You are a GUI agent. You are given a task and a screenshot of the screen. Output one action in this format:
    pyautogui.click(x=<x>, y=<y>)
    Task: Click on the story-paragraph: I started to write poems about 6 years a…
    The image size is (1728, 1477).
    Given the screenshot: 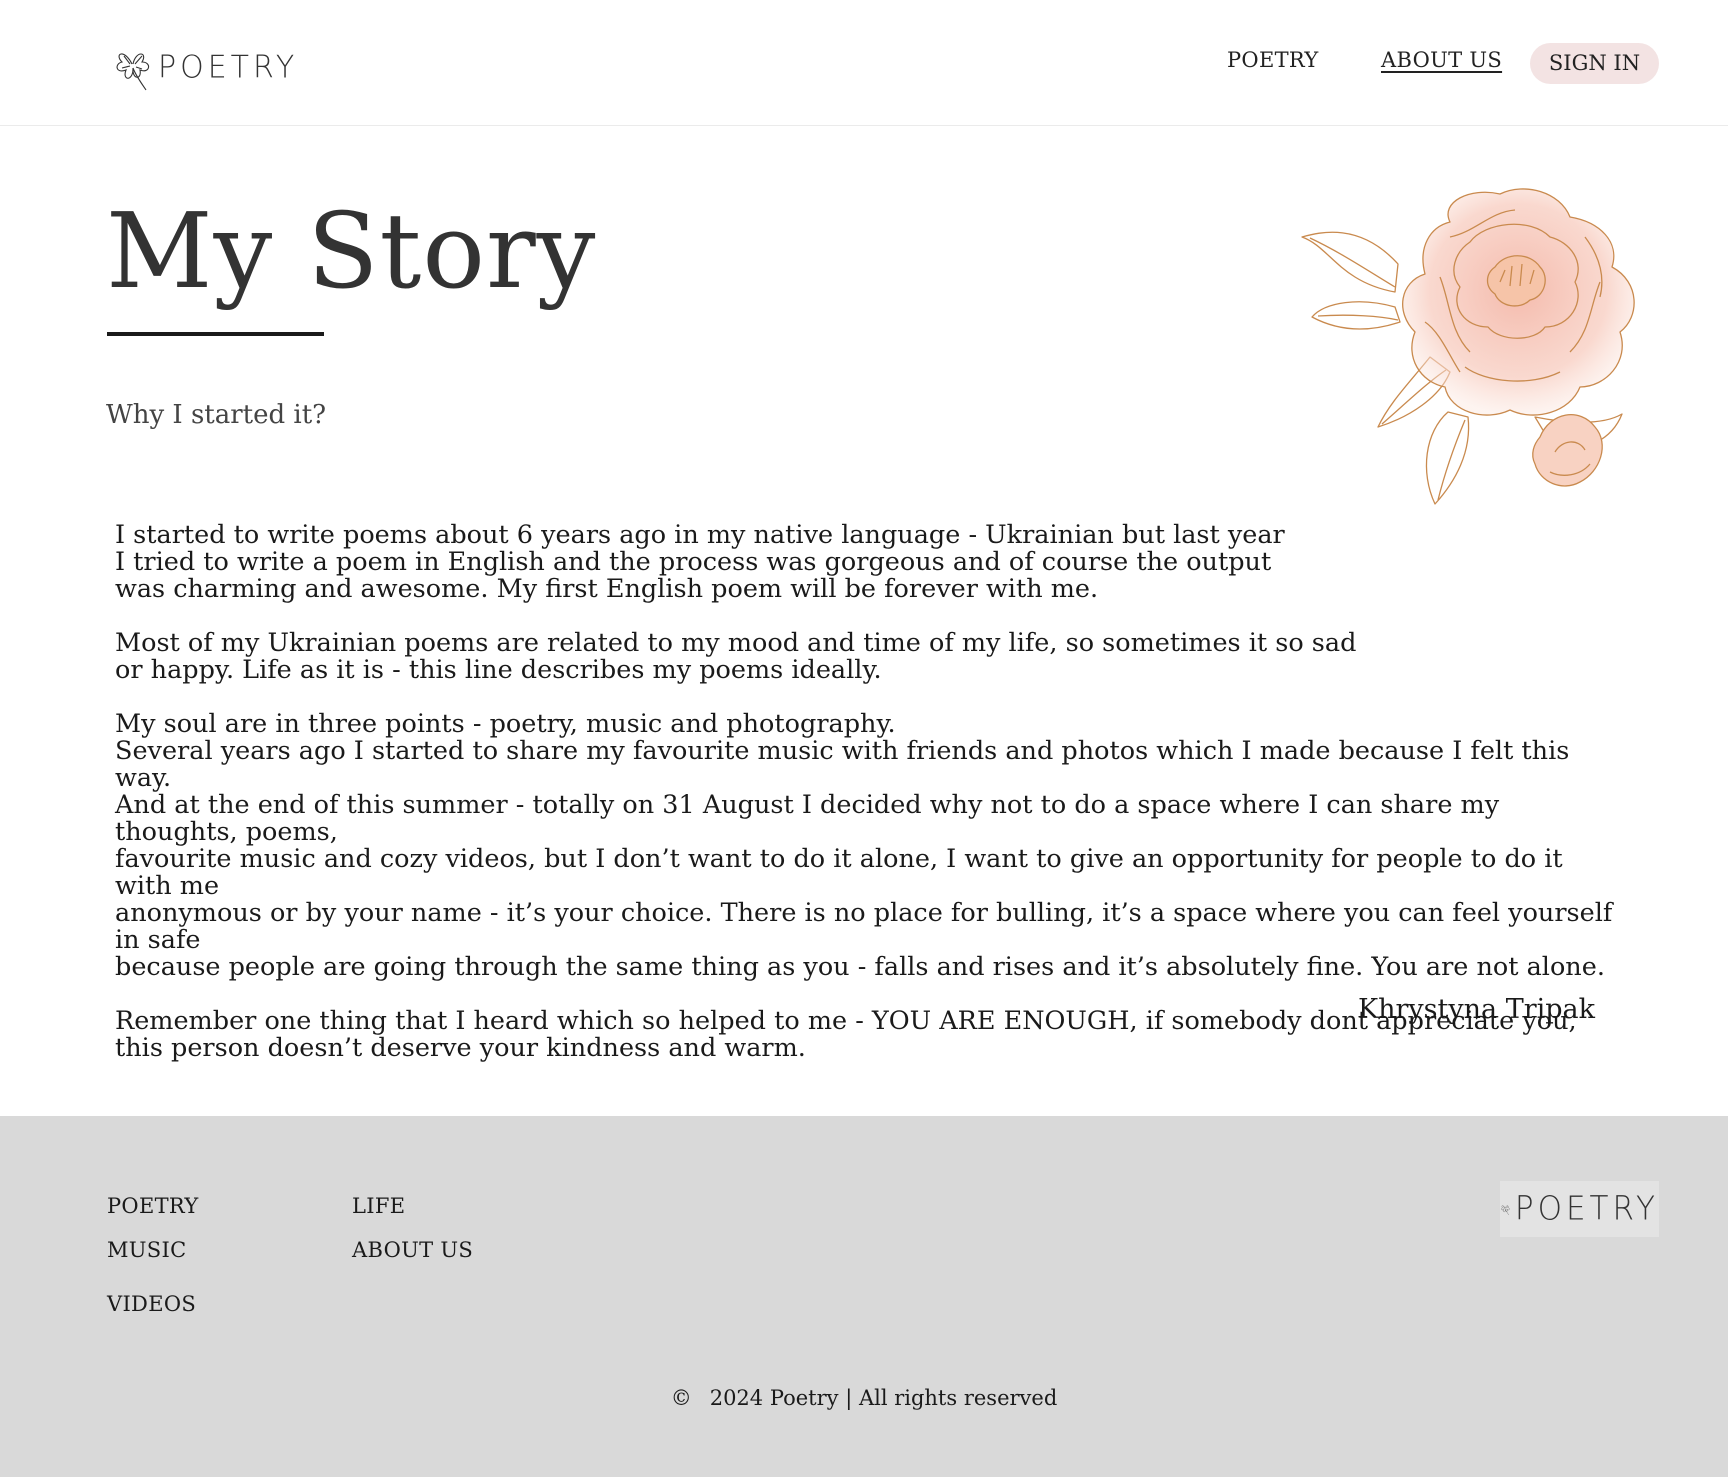 What is the action you would take?
    pyautogui.click(x=700, y=562)
    